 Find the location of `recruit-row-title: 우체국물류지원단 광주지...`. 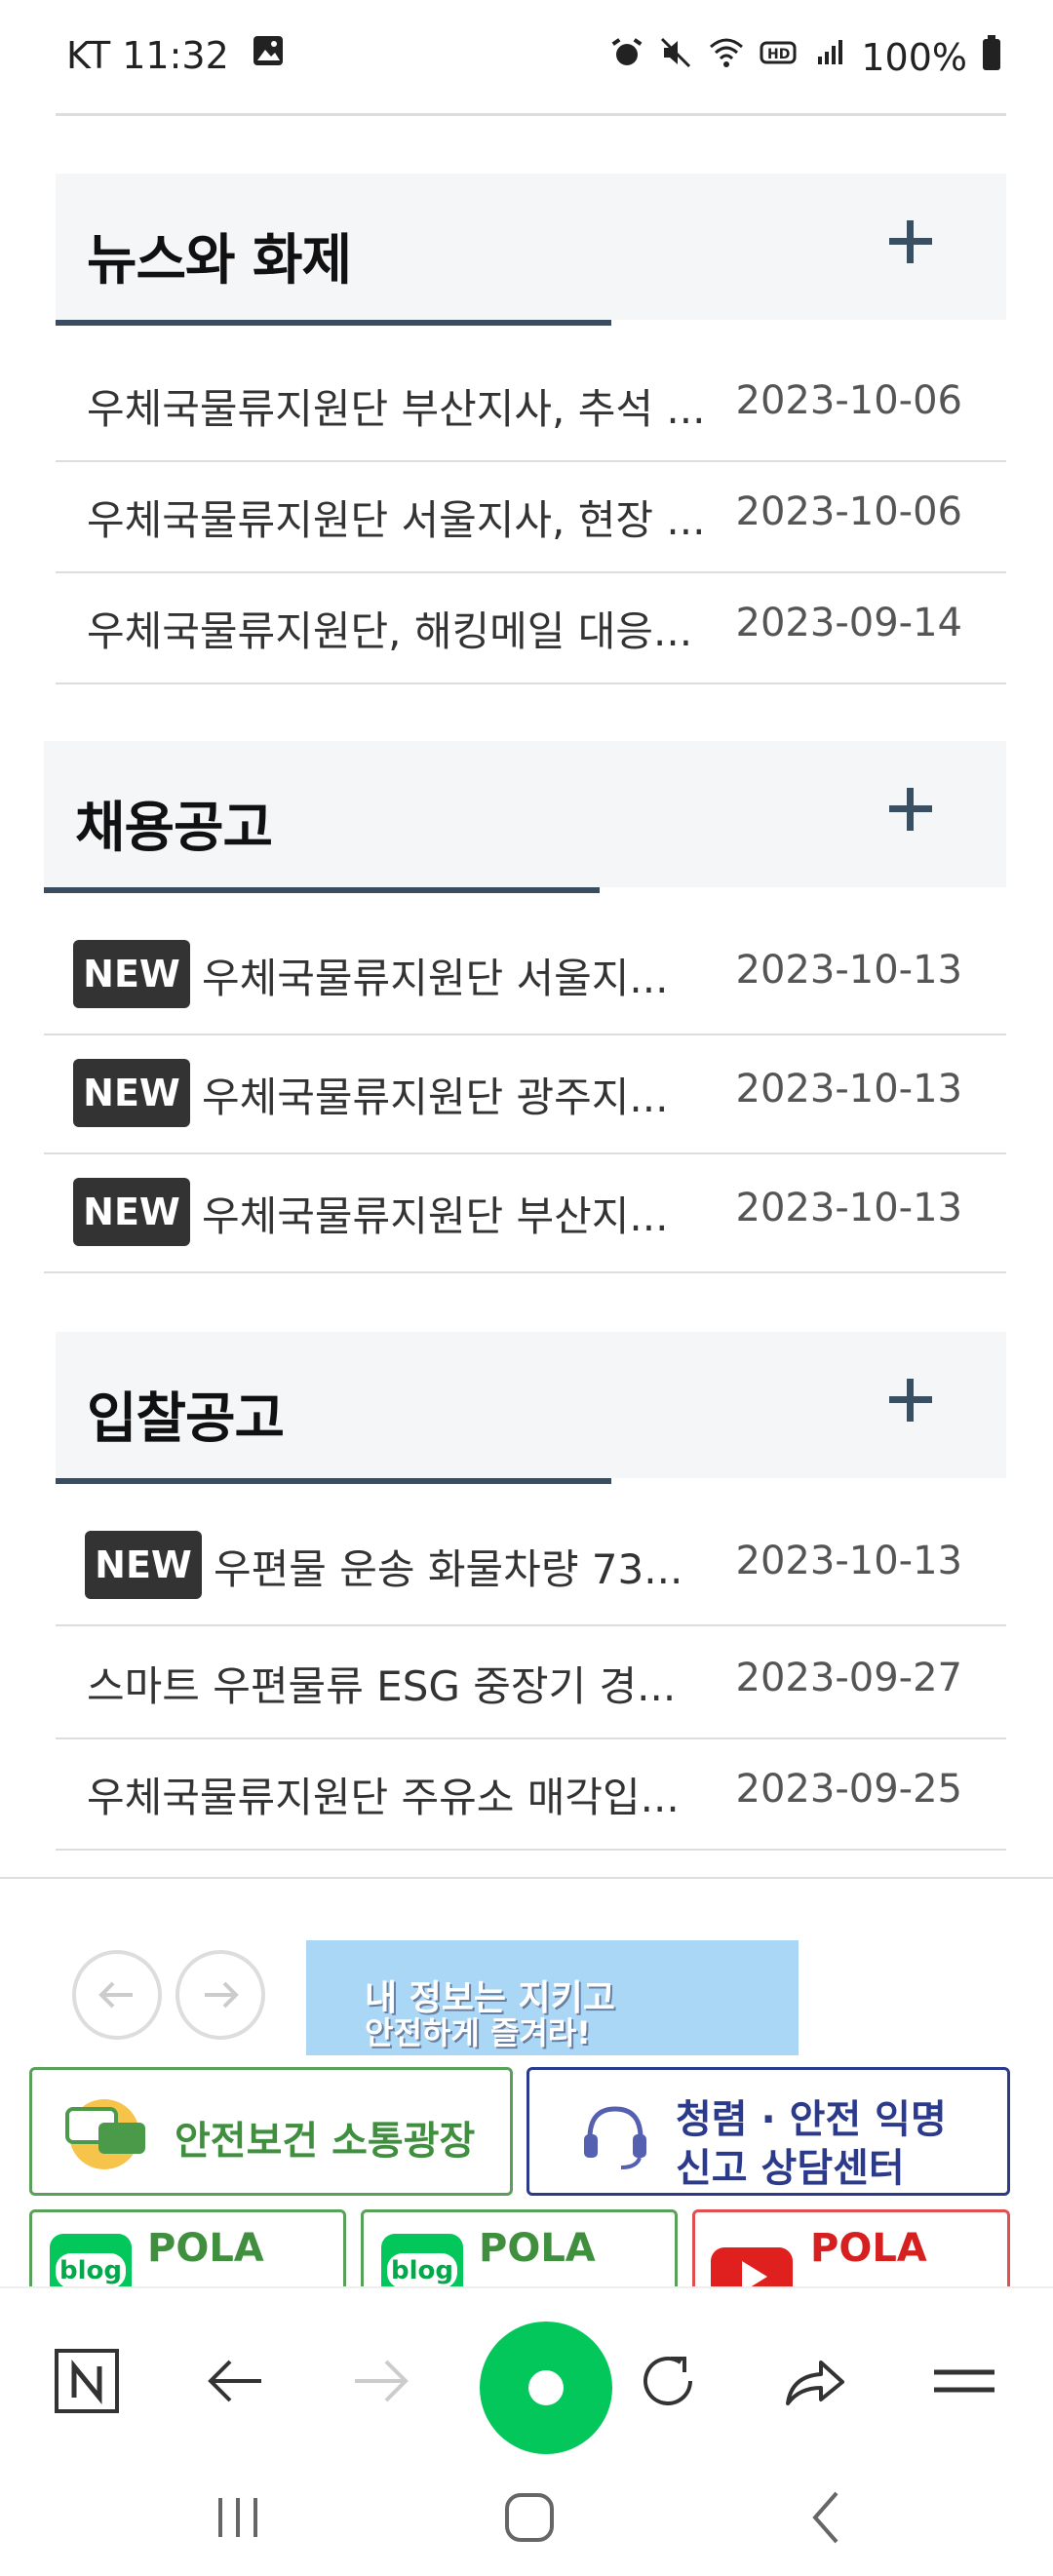

recruit-row-title: 우체국물류지원단 광주지... is located at coordinates (475, 1094).